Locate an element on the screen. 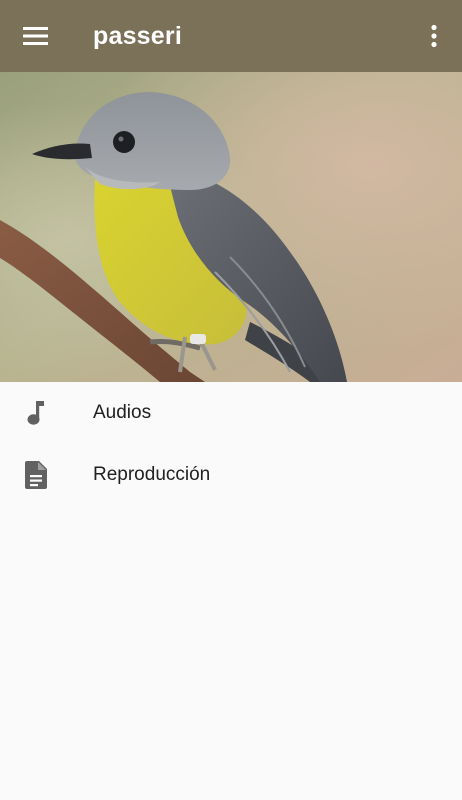  more-vert-icon is located at coordinates (434, 36).